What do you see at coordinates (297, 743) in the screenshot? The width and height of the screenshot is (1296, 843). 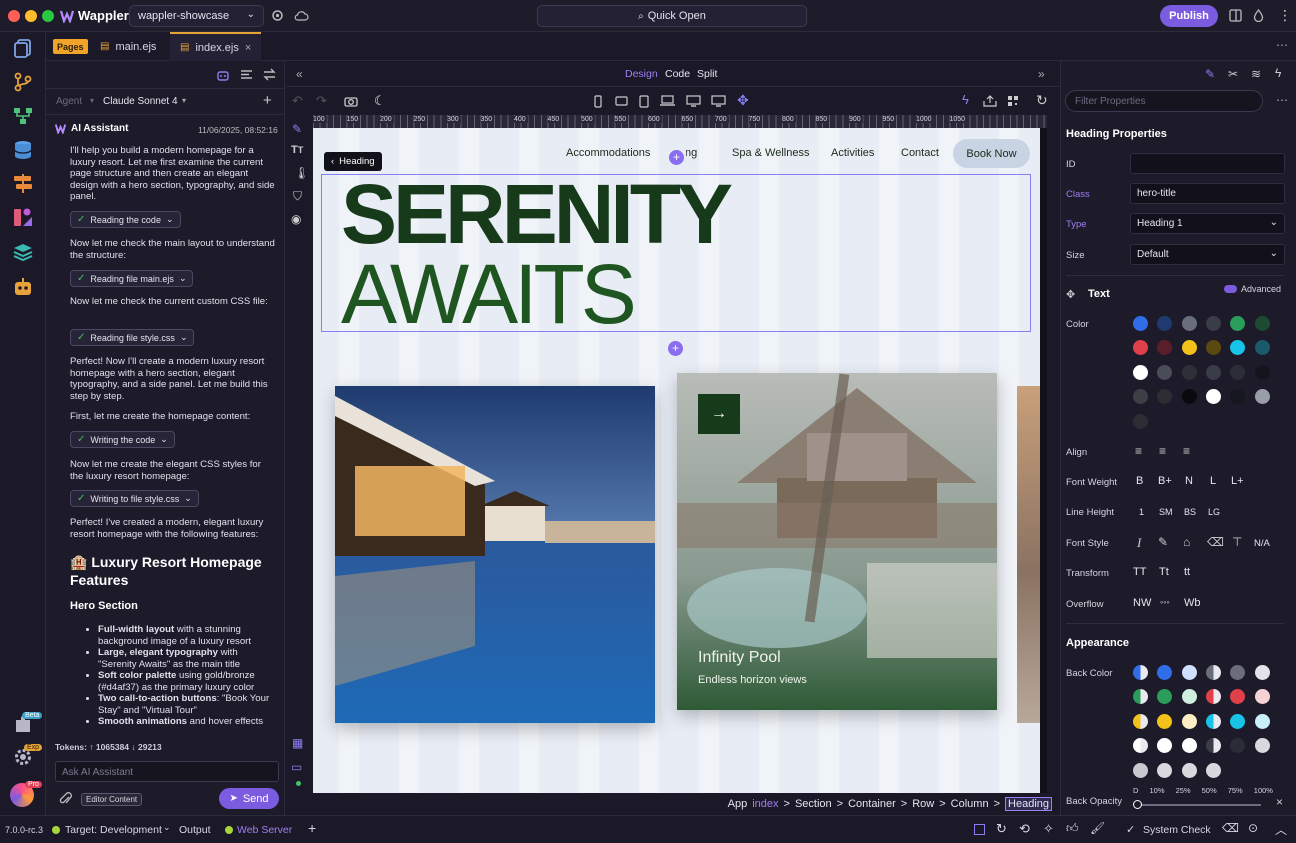 I see `grid-icon: ▦` at bounding box center [297, 743].